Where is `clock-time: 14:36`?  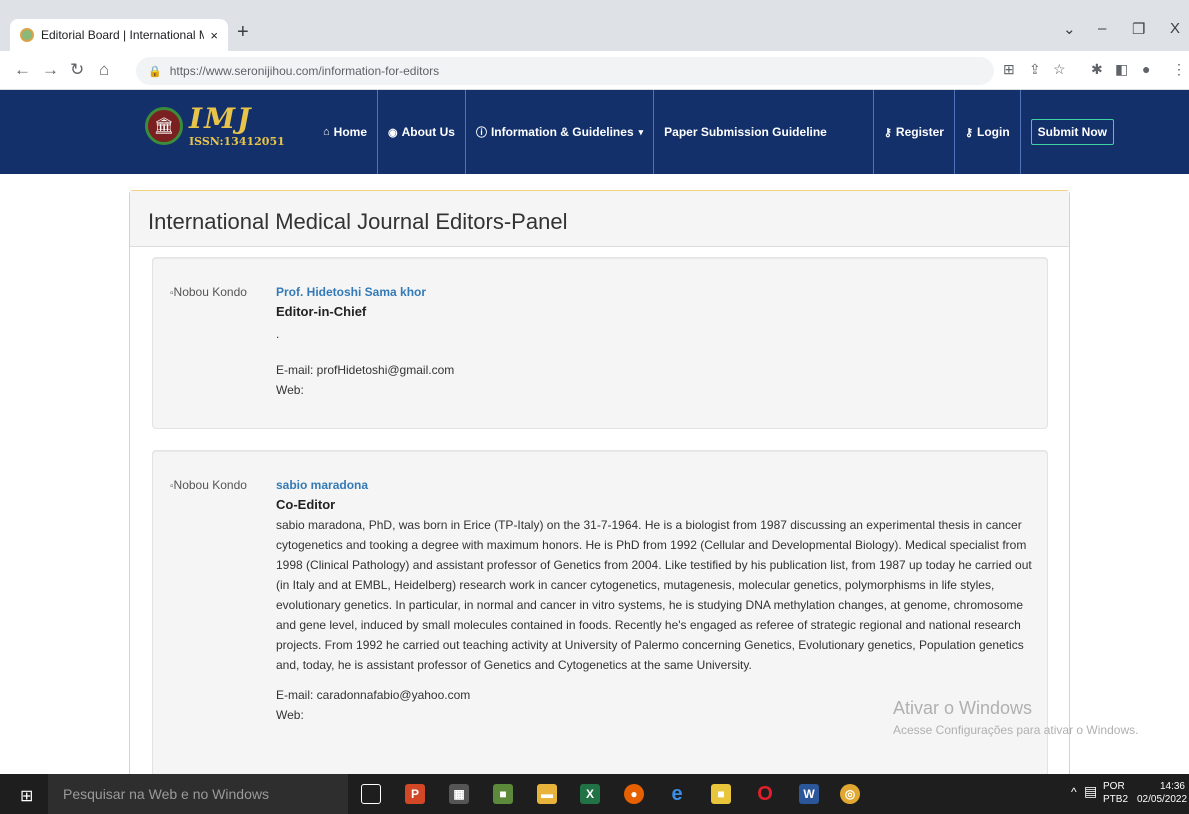 clock-time: 14:36 is located at coordinates (1172, 786).